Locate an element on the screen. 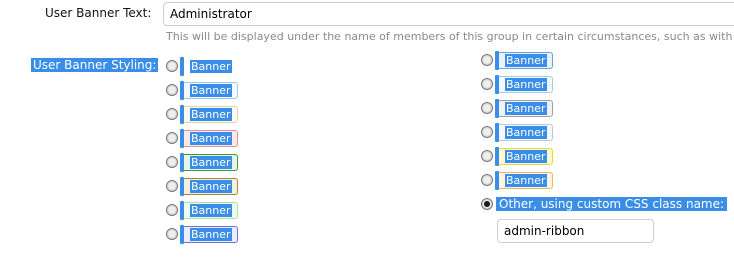 The width and height of the screenshot is (734, 269). right-banner-label-4: Banner is located at coordinates (526, 132).